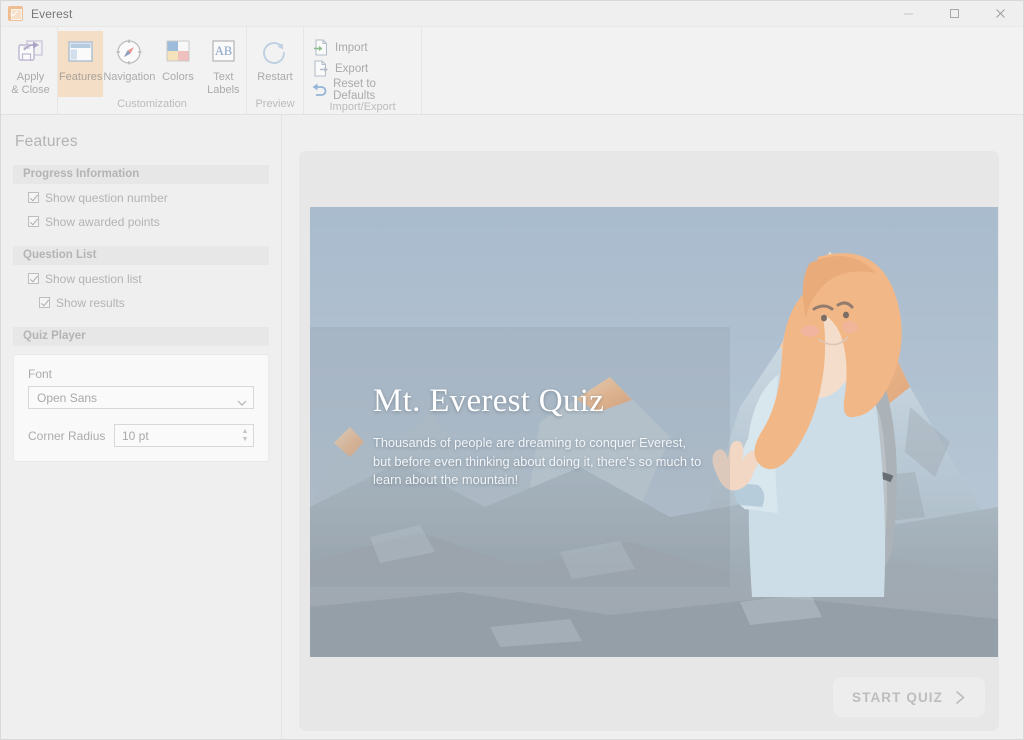 The image size is (1024, 740). What do you see at coordinates (319, 90) in the screenshot?
I see `undo-arrow-icon` at bounding box center [319, 90].